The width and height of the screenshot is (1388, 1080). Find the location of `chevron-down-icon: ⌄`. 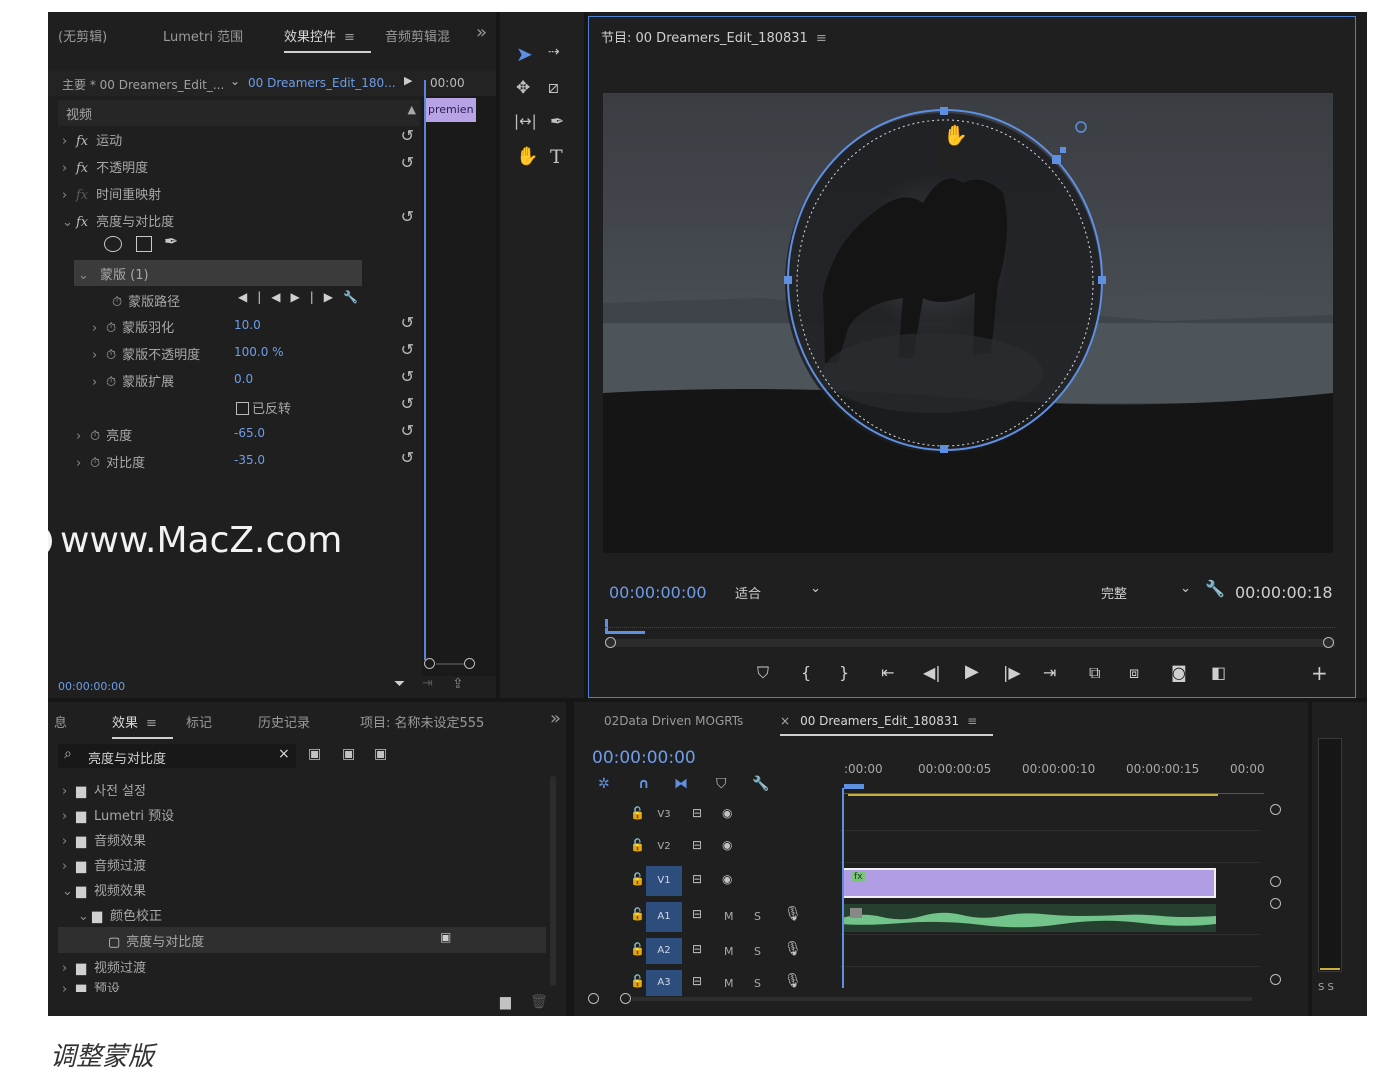

chevron-down-icon: ⌄ is located at coordinates (85, 275).